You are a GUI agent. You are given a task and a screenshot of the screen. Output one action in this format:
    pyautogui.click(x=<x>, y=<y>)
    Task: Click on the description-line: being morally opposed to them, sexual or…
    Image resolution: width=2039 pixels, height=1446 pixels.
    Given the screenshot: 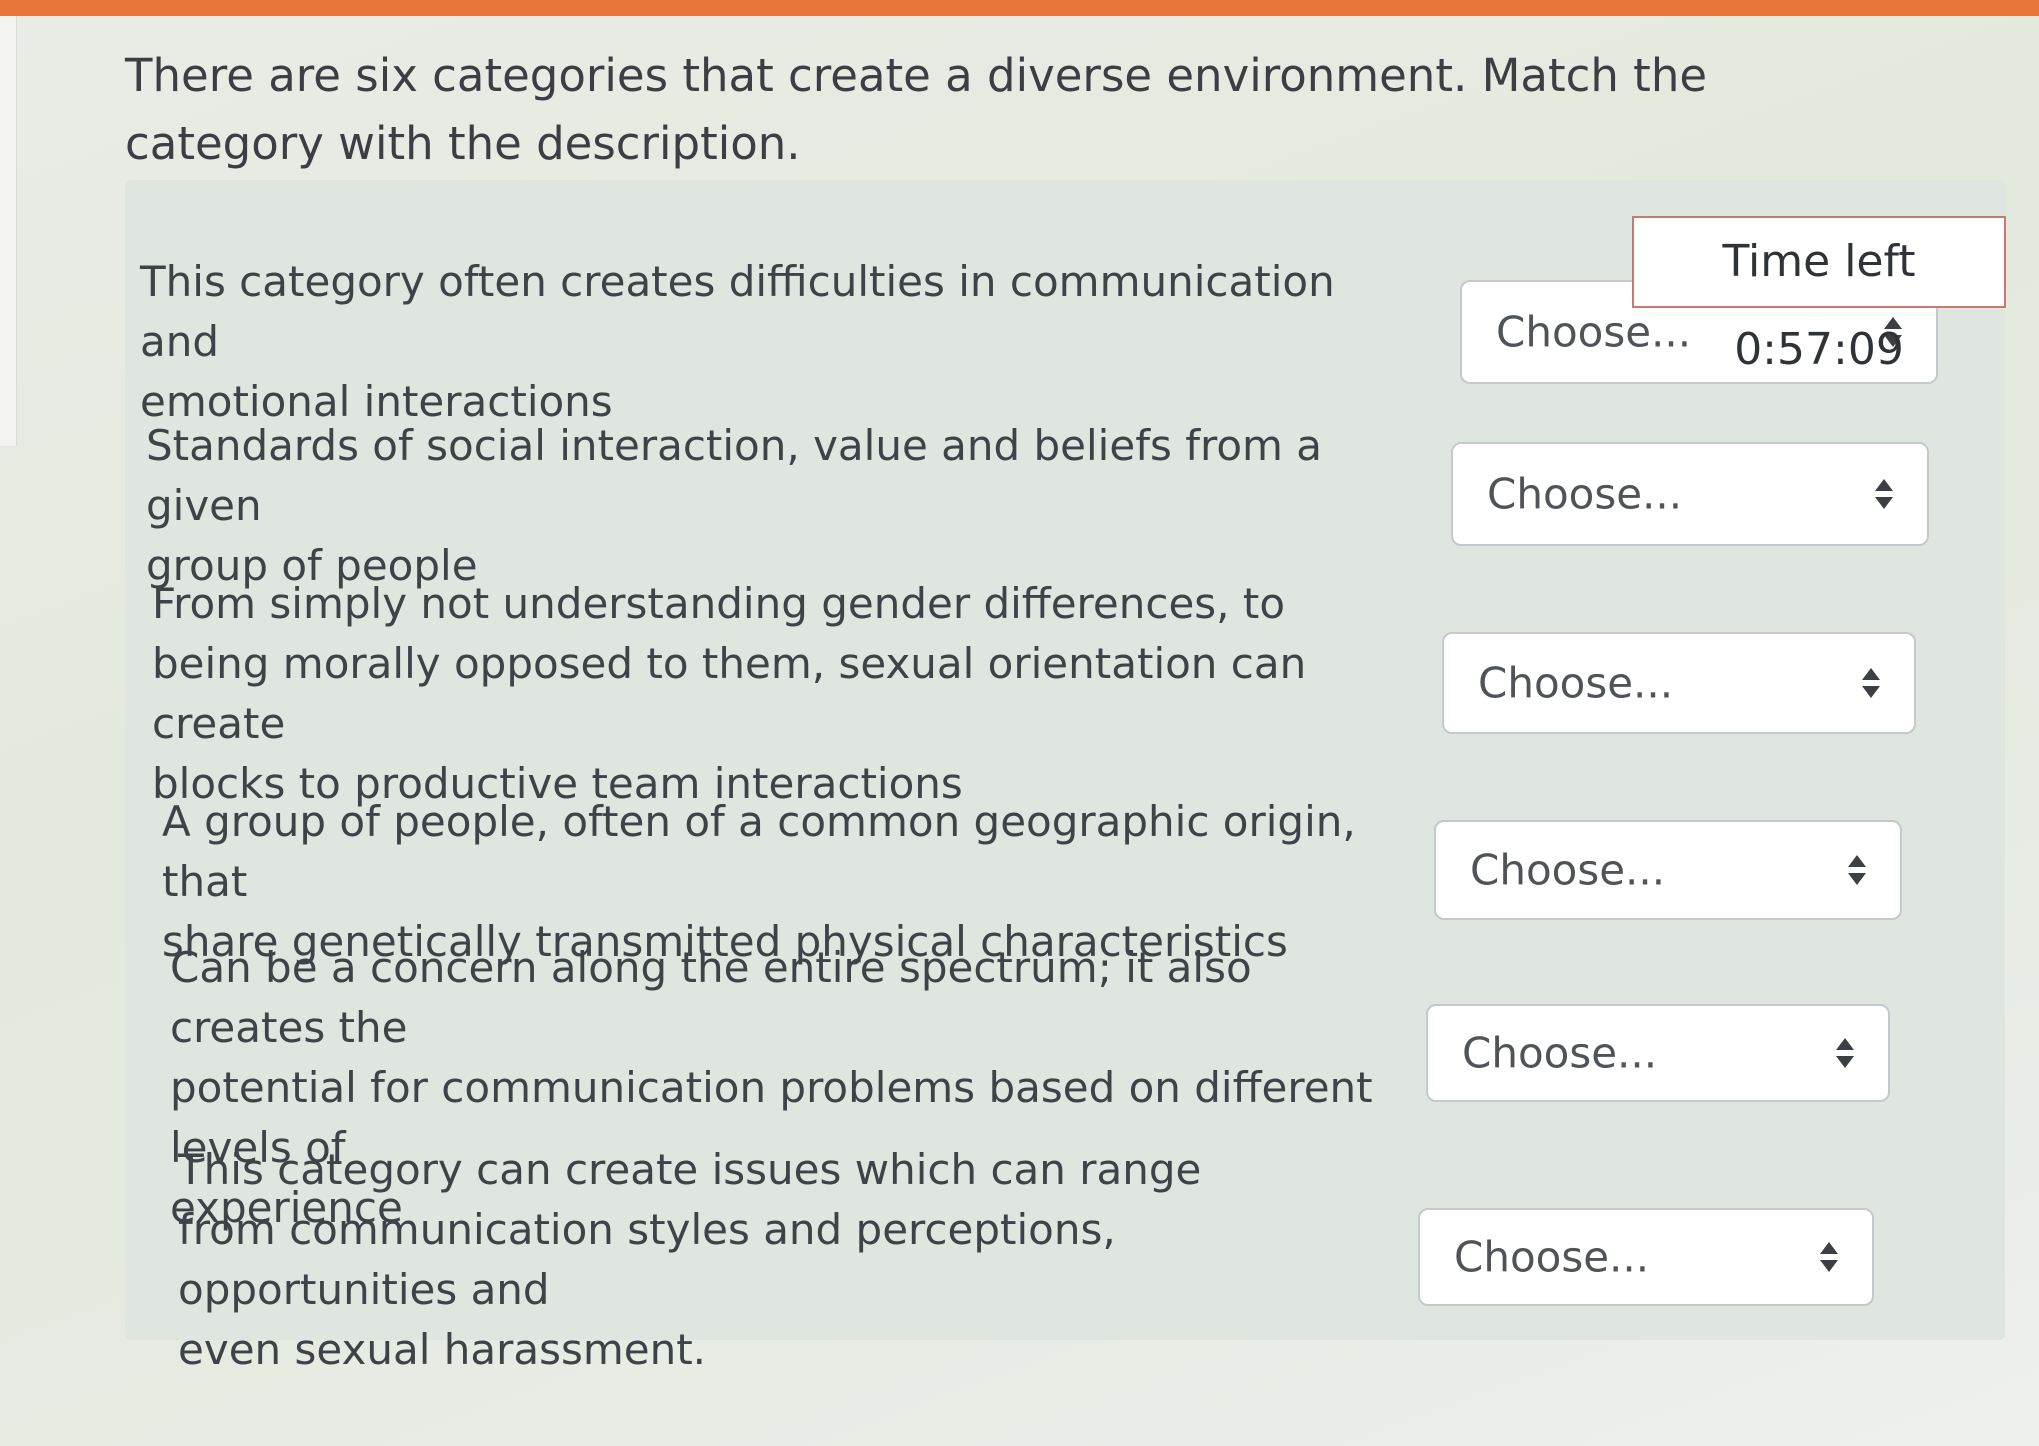 What is the action you would take?
    pyautogui.click(x=729, y=693)
    